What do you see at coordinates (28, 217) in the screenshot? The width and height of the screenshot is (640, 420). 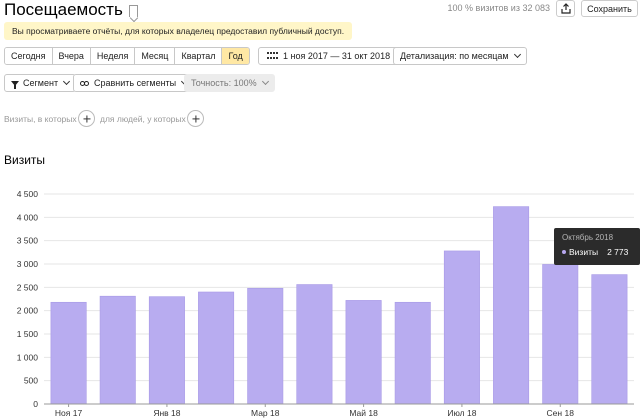 I see `y-tick-label: 4 000` at bounding box center [28, 217].